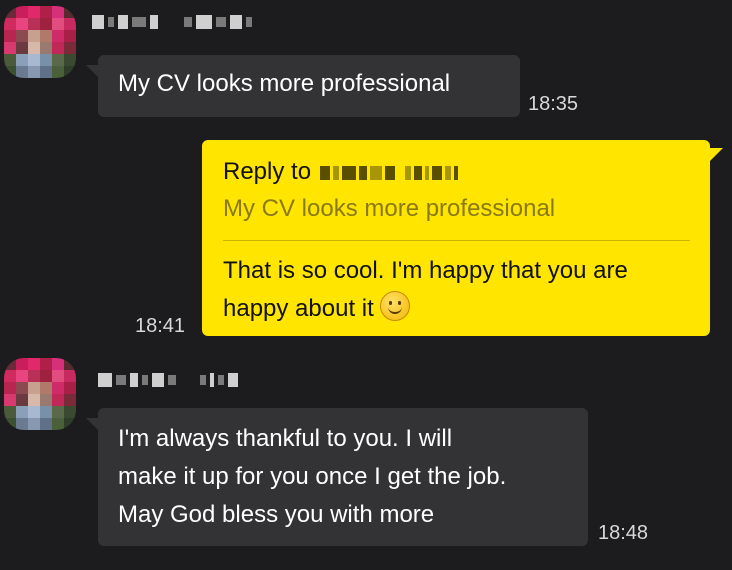 The width and height of the screenshot is (732, 570). Describe the element at coordinates (623, 533) in the screenshot. I see `message-timestamp: 18:48` at that location.